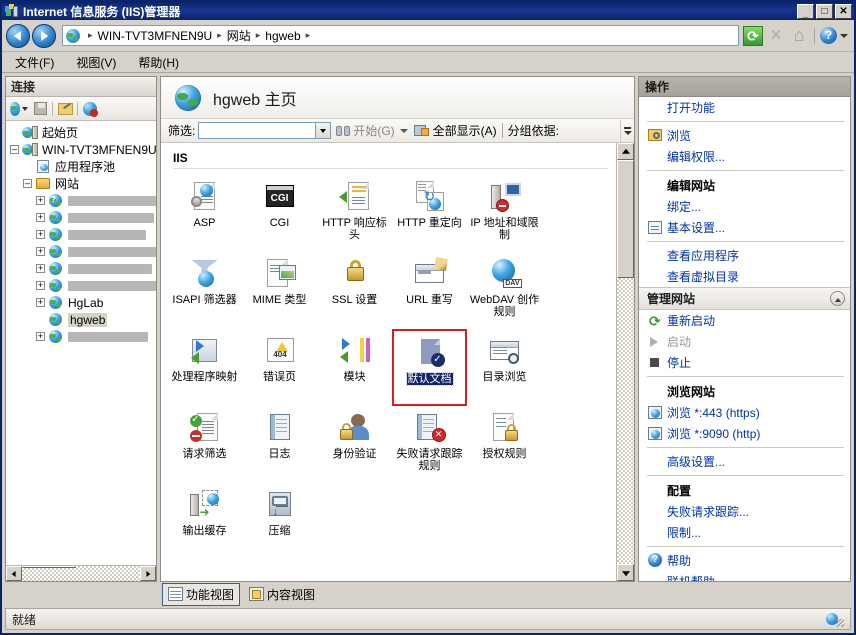  I want to click on feature-item: 处理程序映射, so click(204, 367).